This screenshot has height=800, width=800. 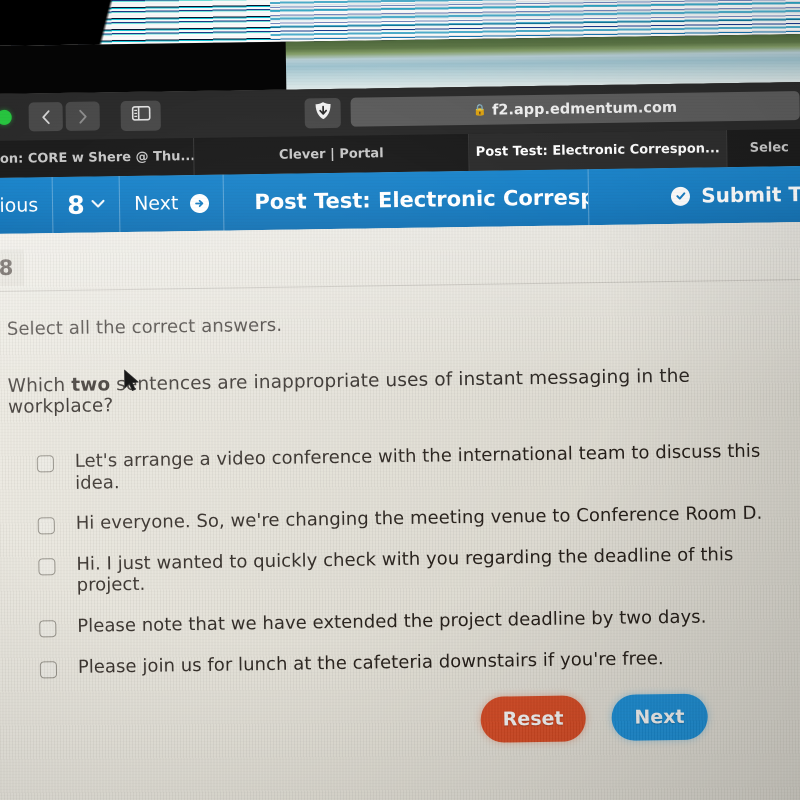 I want to click on prompt-part-bold: two, so click(x=91, y=385).